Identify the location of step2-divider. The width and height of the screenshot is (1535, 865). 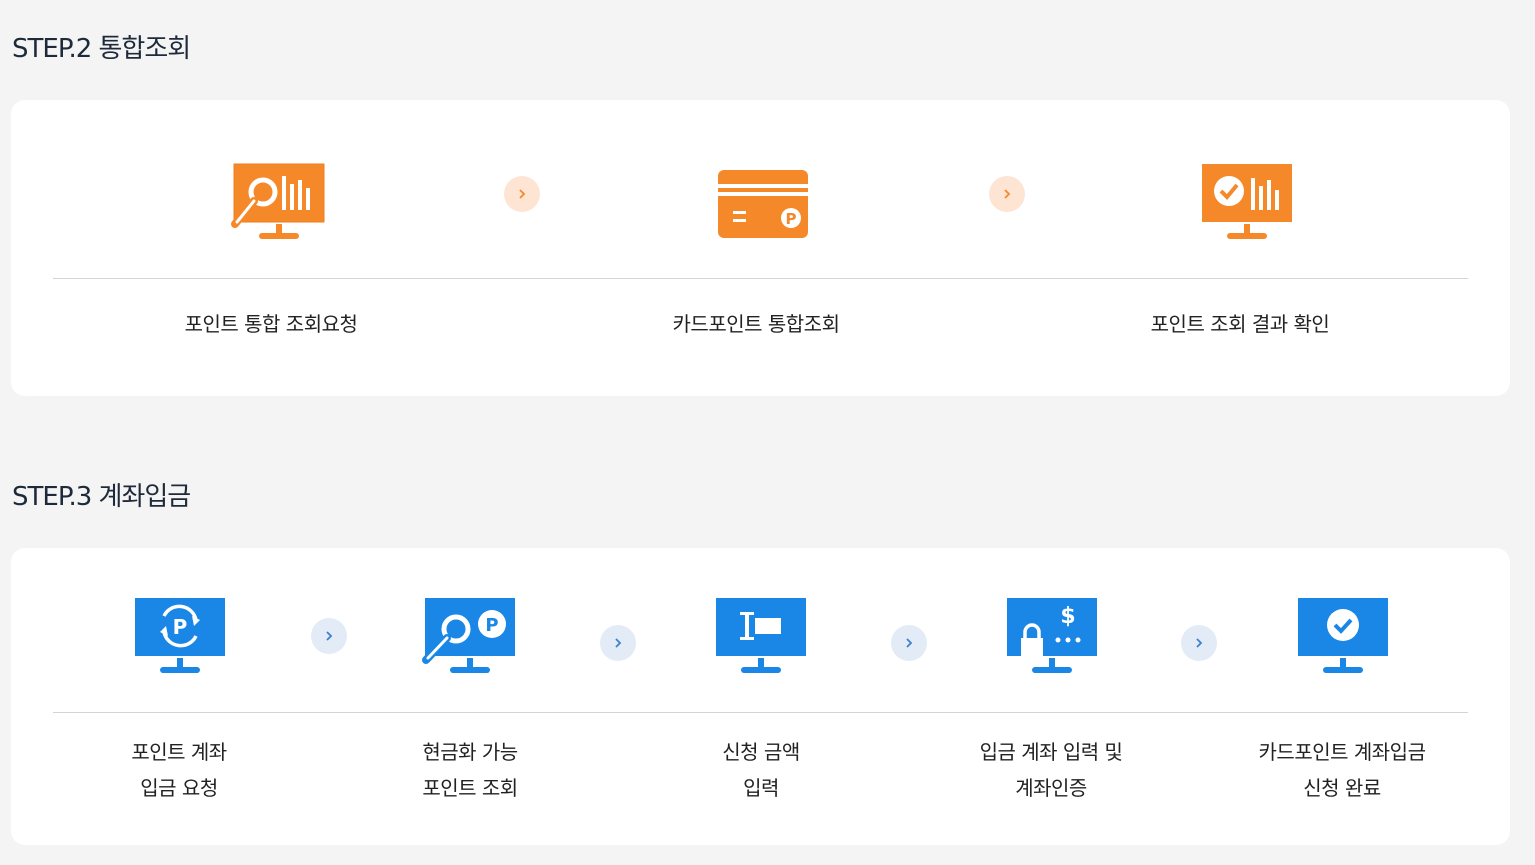
(760, 278).